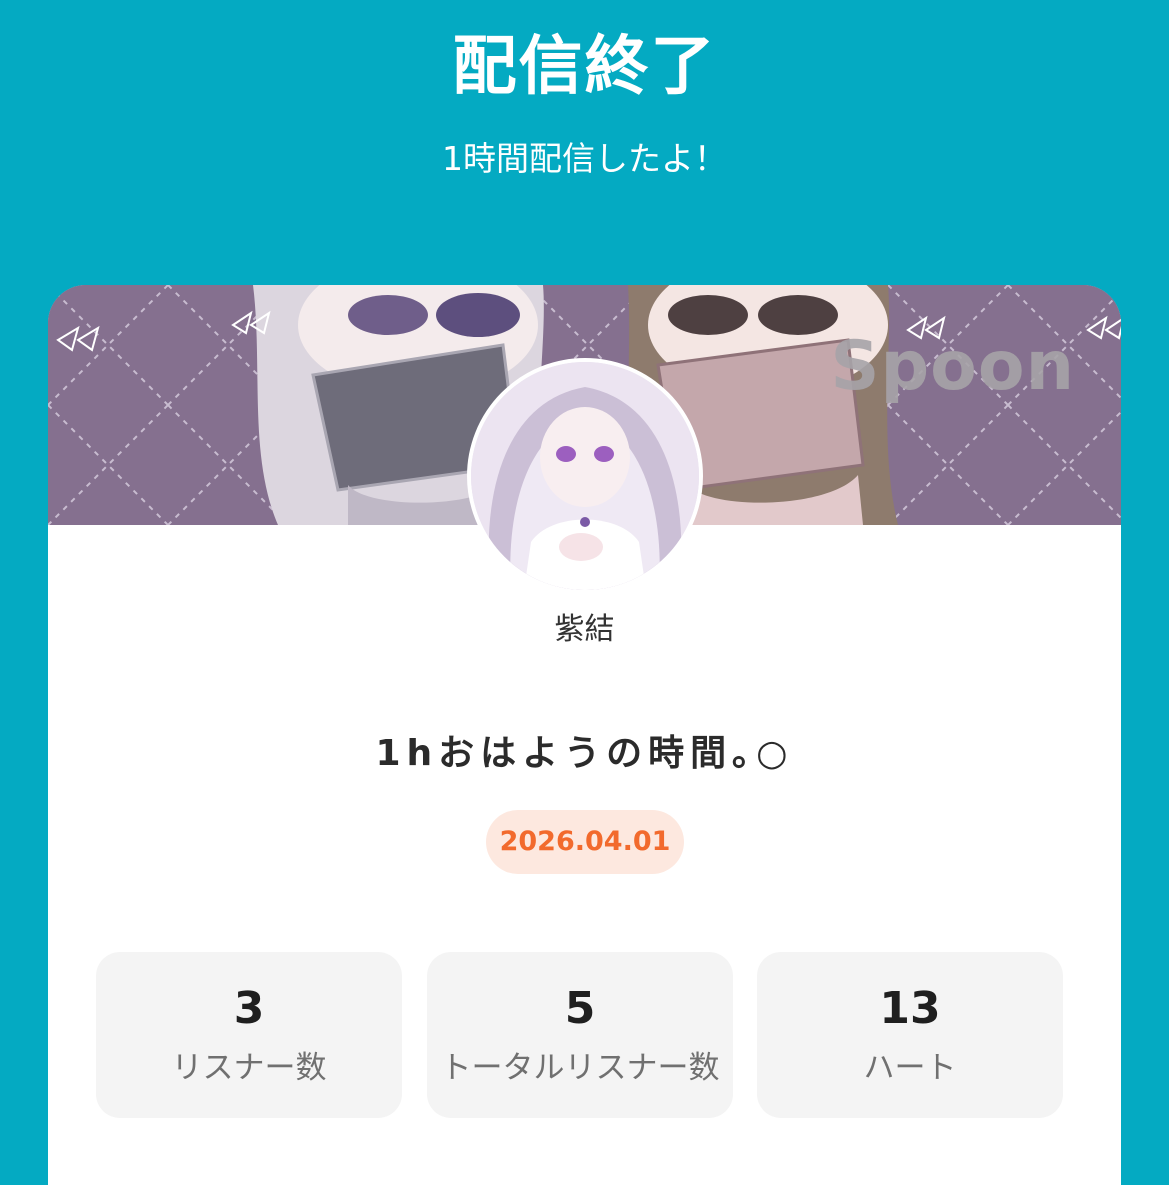  Describe the element at coordinates (585, 842) in the screenshot. I see `date-badge: 2026.04.01` at that location.